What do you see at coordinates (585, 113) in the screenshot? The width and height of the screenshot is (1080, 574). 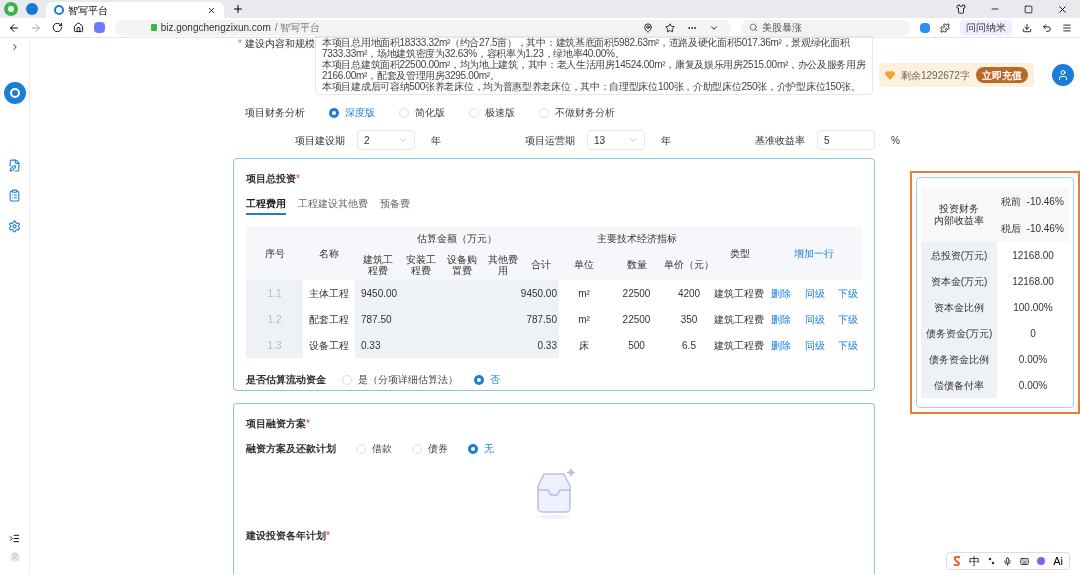 I see `radio-label: 不做财务分析` at bounding box center [585, 113].